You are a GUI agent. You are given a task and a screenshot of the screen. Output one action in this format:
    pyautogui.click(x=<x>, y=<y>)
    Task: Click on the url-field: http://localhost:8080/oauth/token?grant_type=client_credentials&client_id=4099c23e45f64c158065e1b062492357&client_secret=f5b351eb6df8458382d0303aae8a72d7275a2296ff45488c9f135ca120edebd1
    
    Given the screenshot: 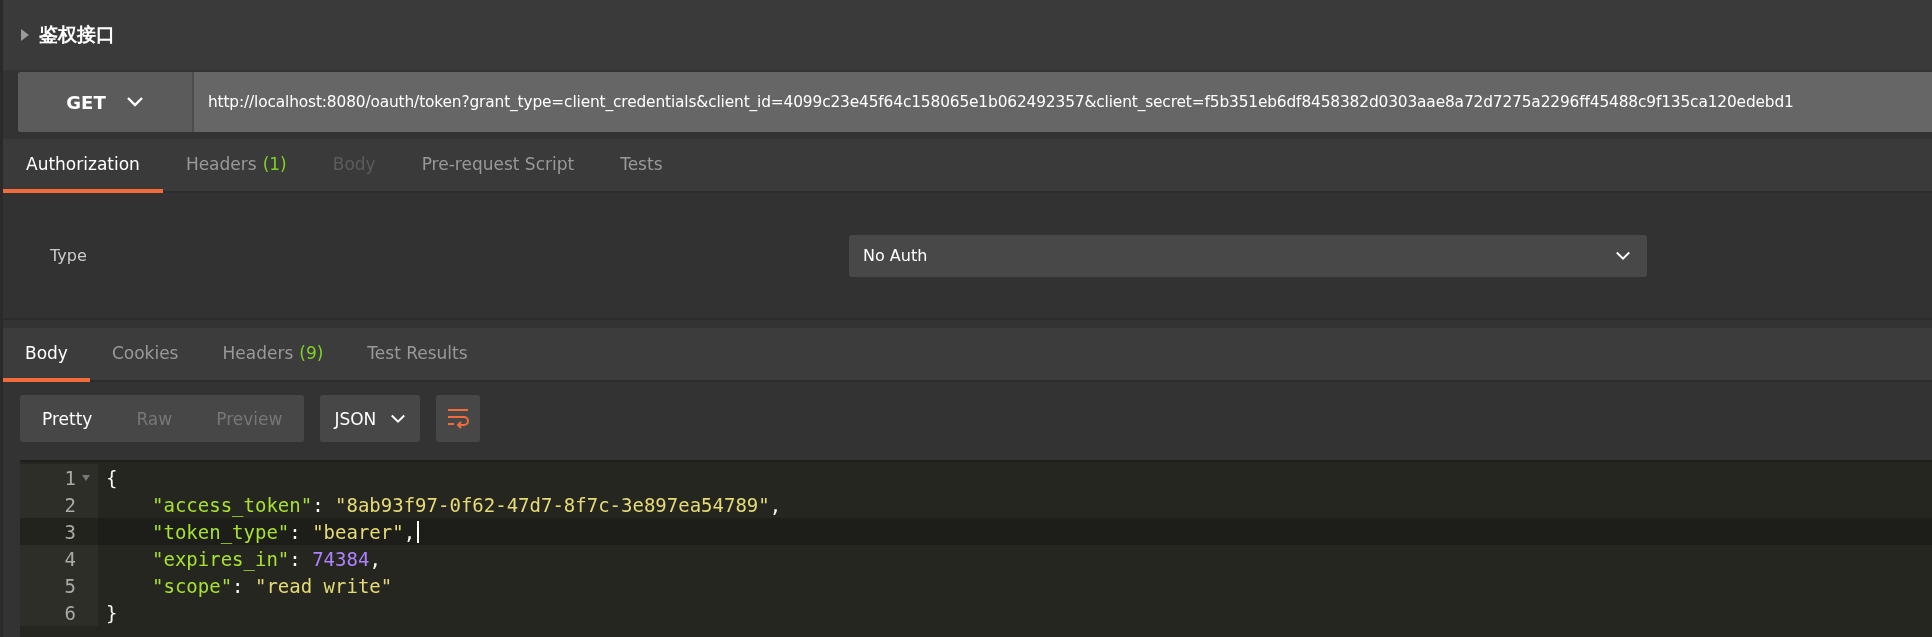 What is the action you would take?
    pyautogui.click(x=1063, y=102)
    